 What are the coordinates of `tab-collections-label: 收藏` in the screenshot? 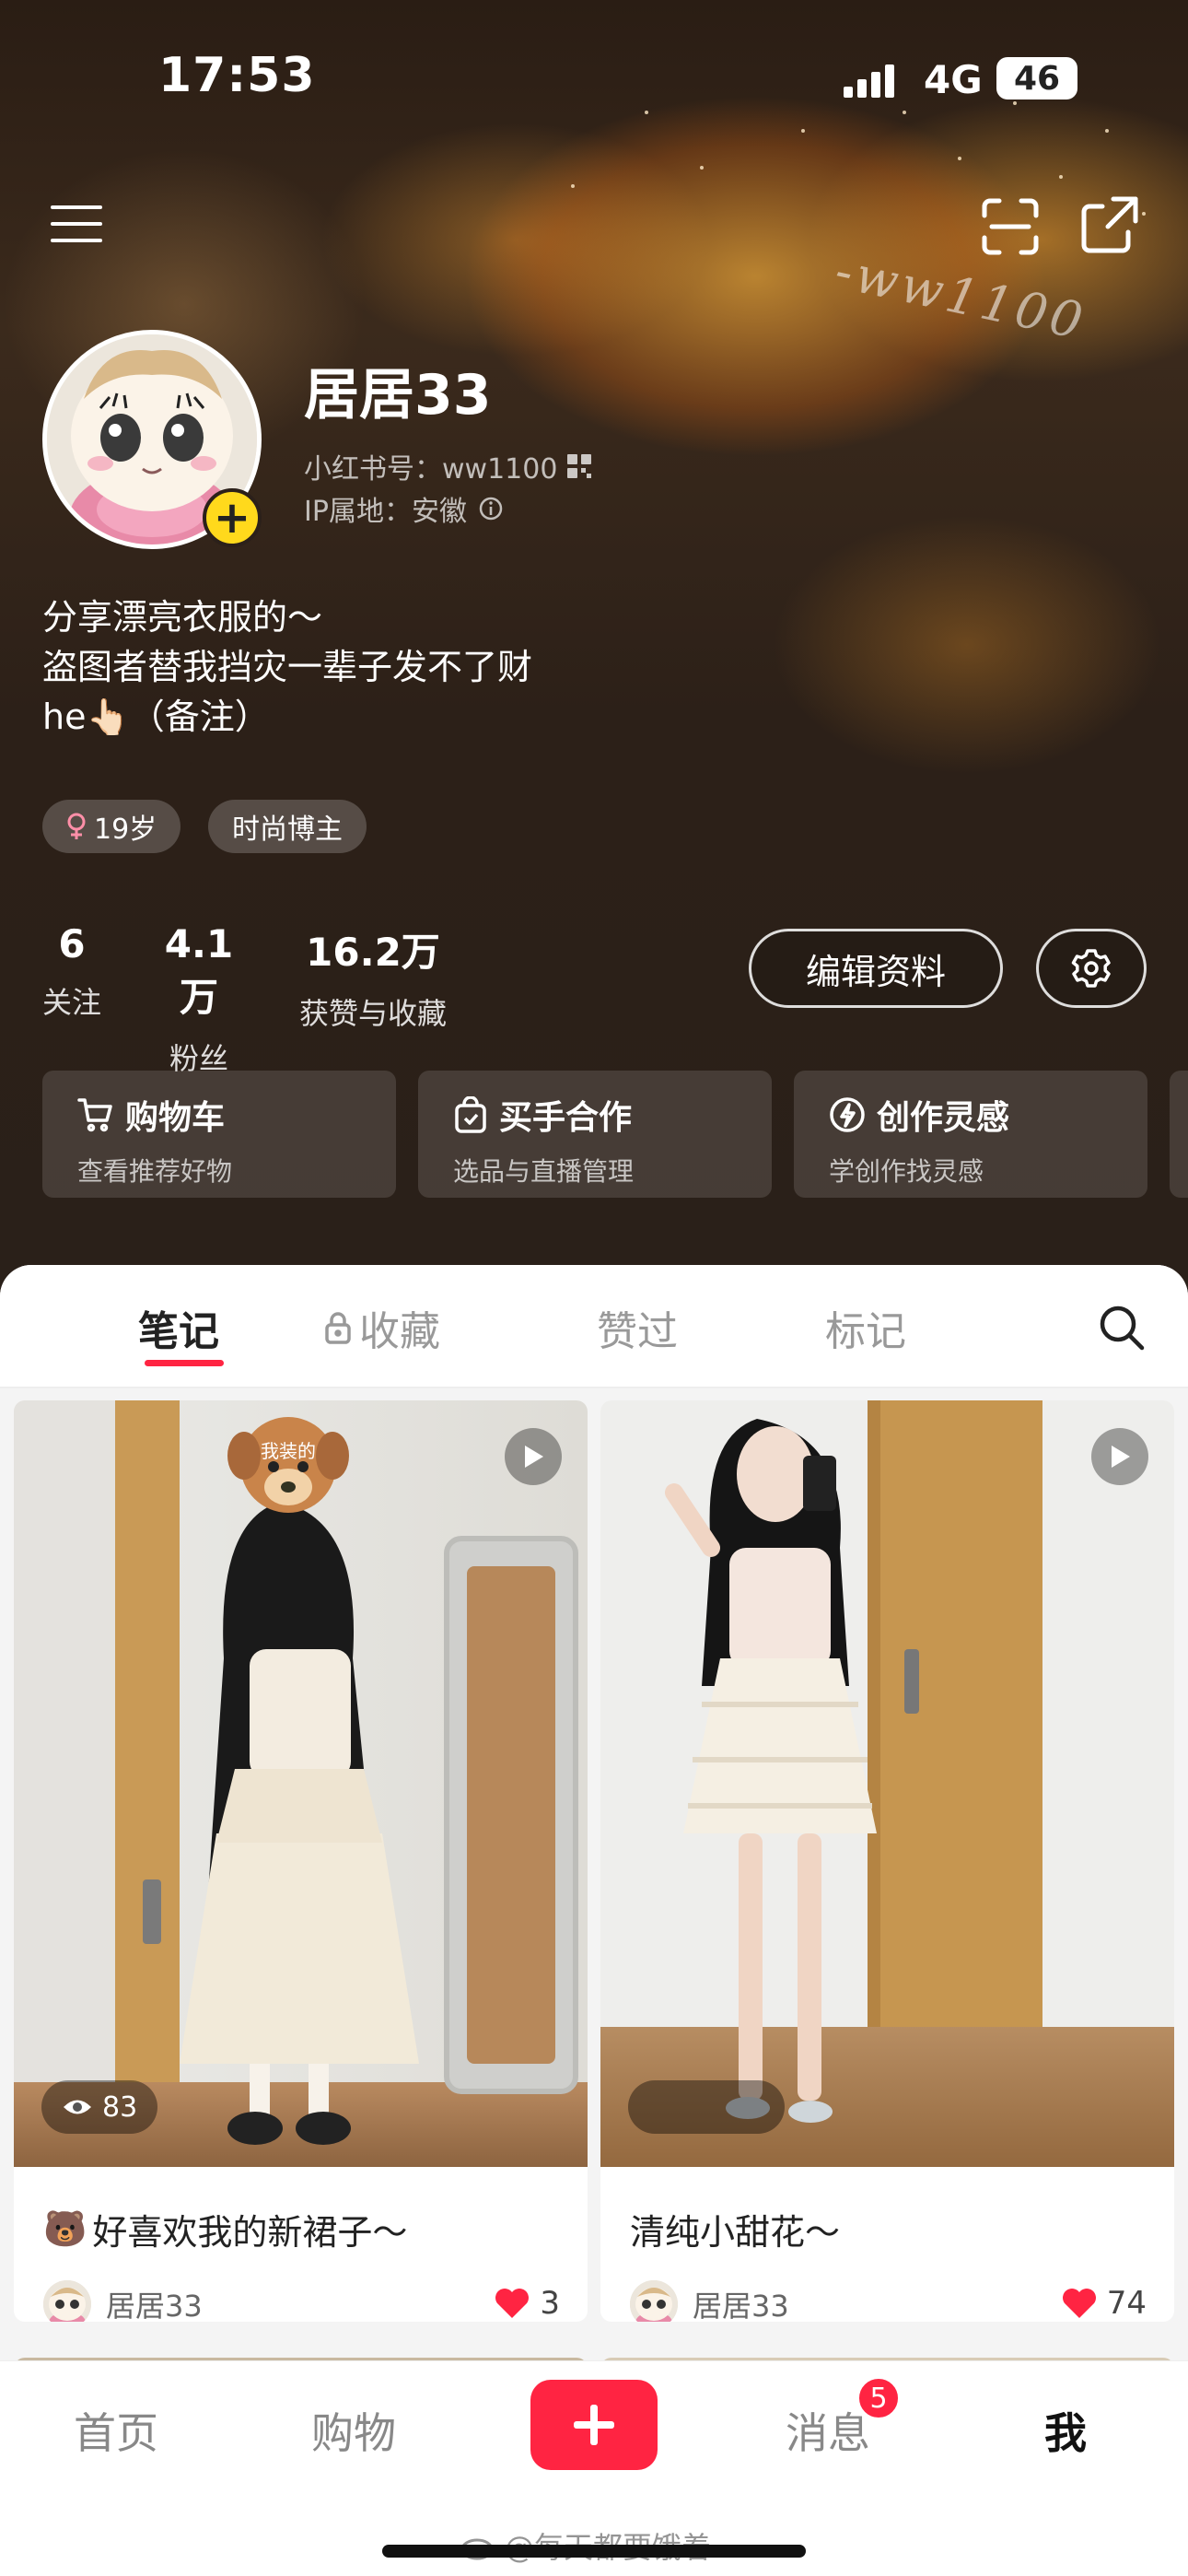 It's located at (399, 1331).